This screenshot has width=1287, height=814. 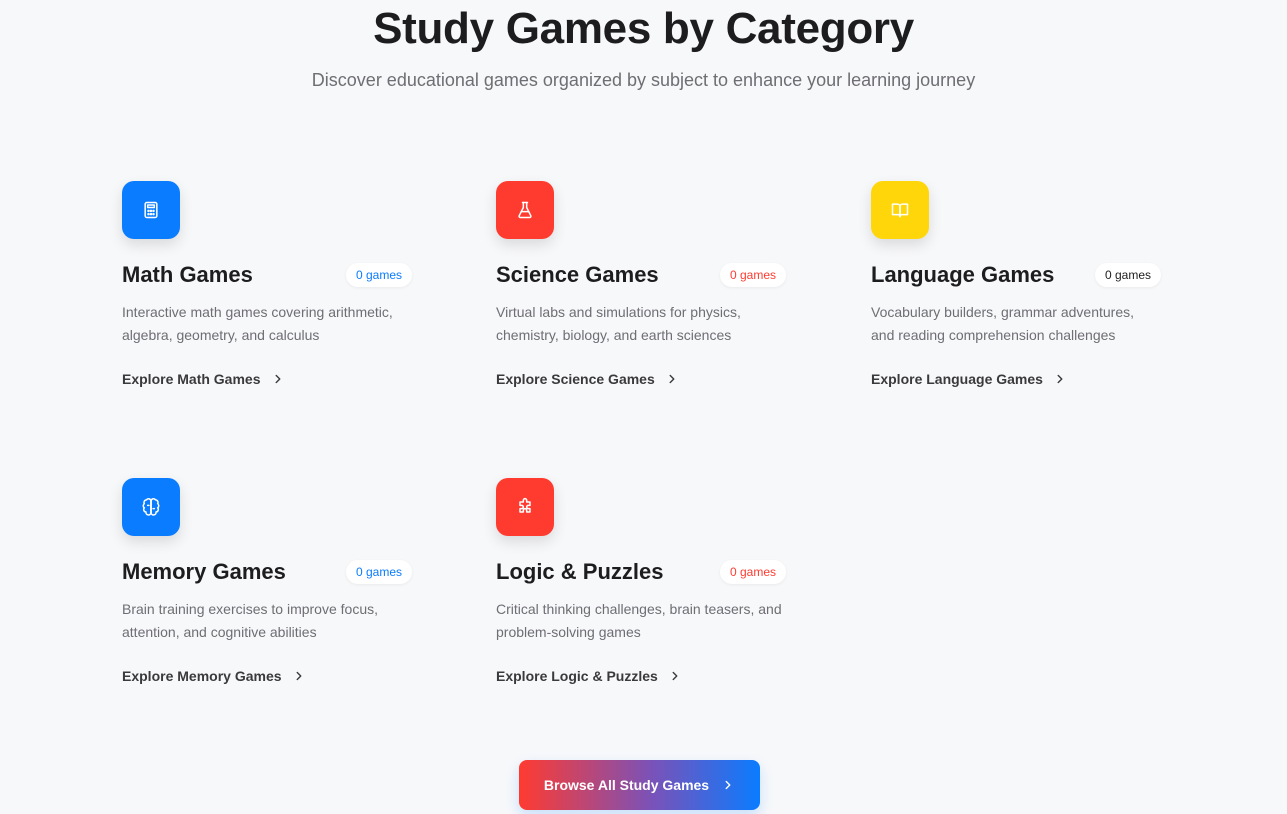 I want to click on calculator-icon, so click(x=151, y=210).